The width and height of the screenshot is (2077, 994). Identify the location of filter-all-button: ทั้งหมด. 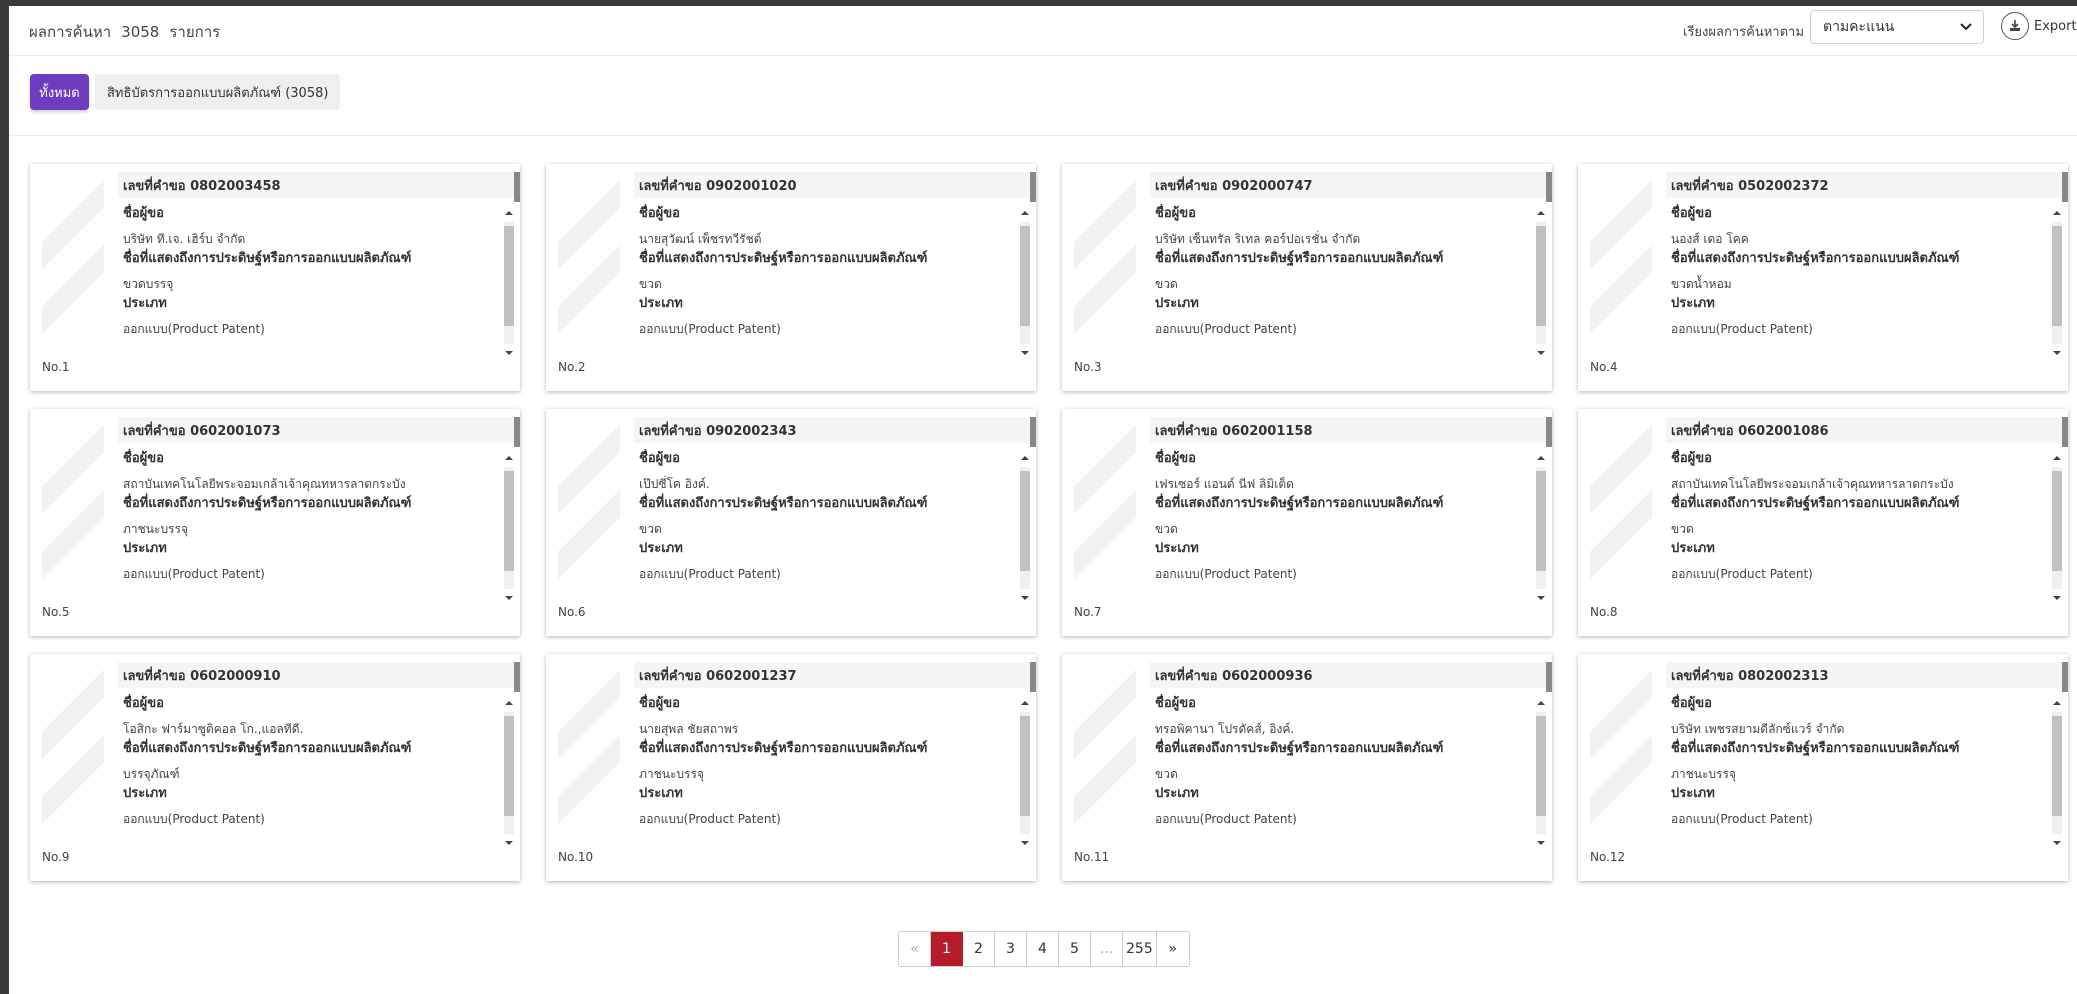
(59, 92).